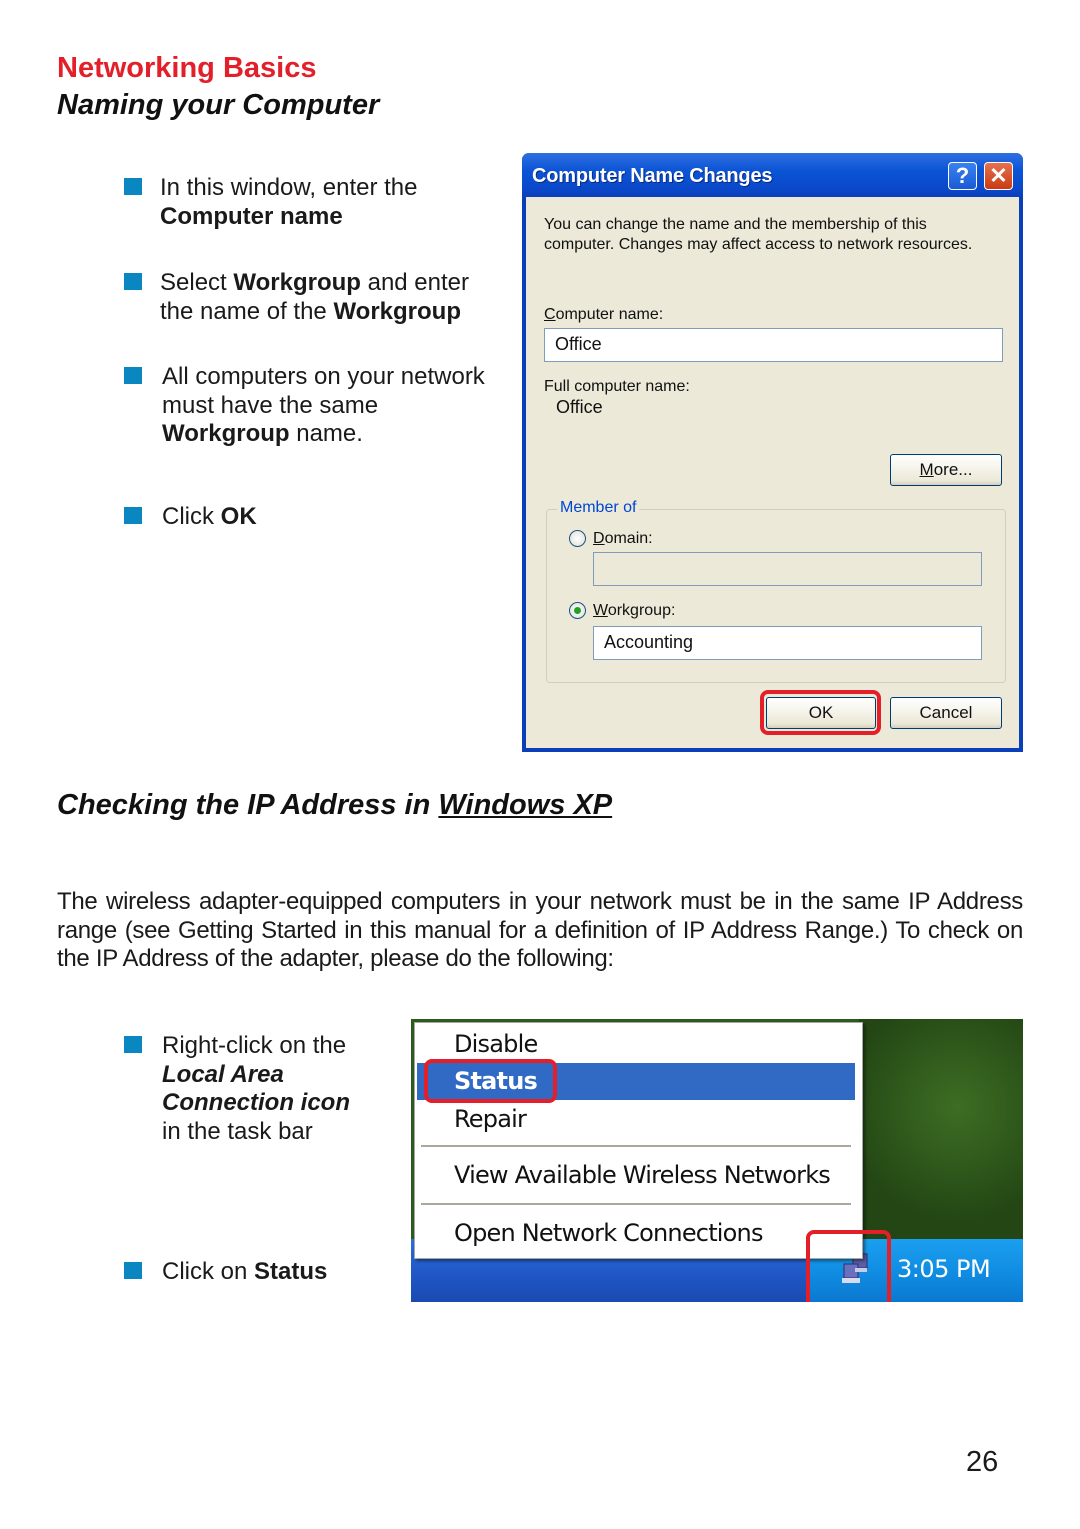 The image size is (1080, 1529). I want to click on step-enter-computer-name: In this window, enter the Computer name, so click(270, 202).